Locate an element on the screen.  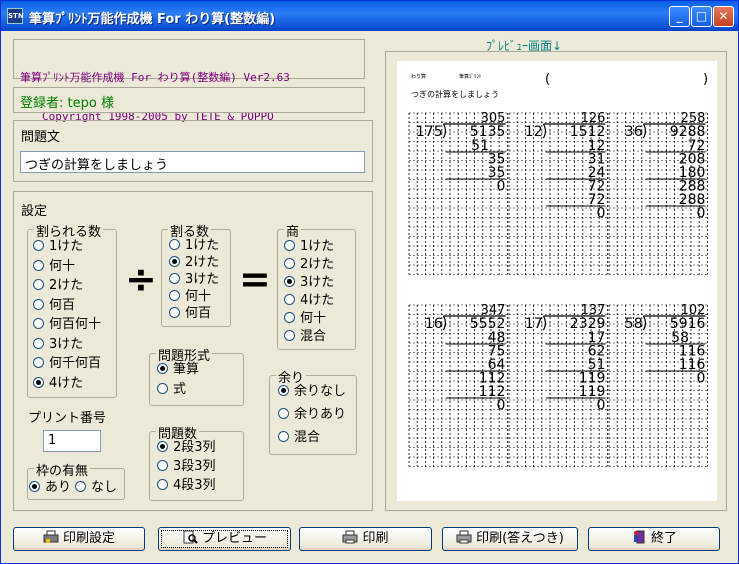
quotient-group: 商 1けた 2けた 3けた 4けた 何十 混合 is located at coordinates (316, 285).